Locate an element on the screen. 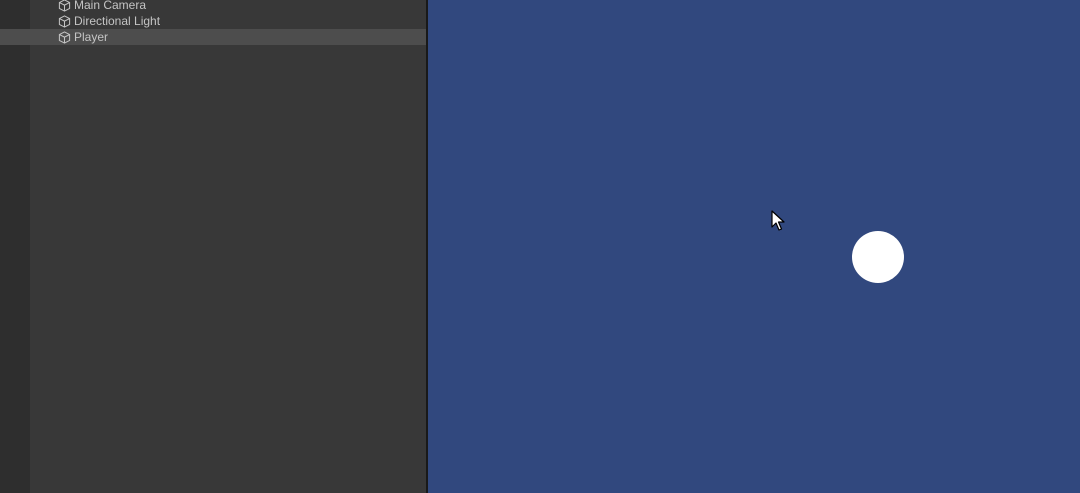  hierarchy-item-label: Player is located at coordinates (91, 37).